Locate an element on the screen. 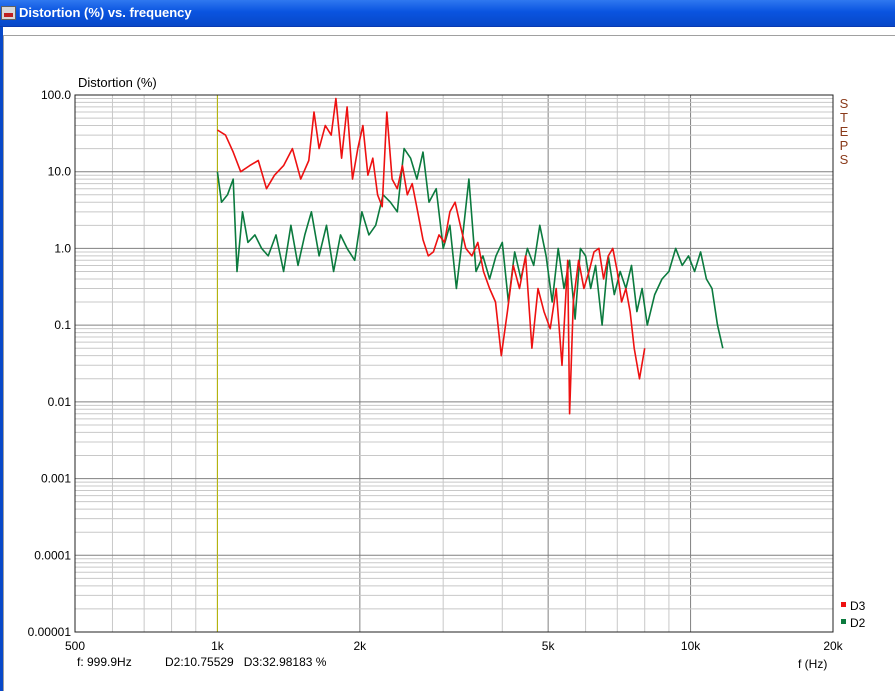 This screenshot has width=895, height=691. x-tick-label: 1k is located at coordinates (218, 646).